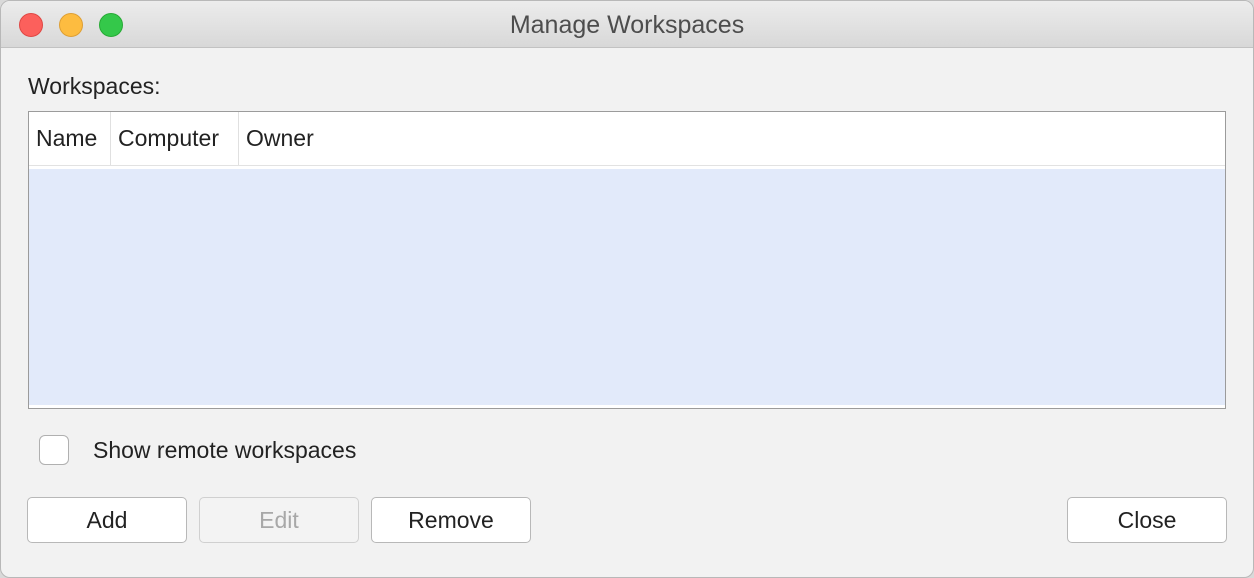 Image resolution: width=1254 pixels, height=578 pixels. I want to click on column-header-owner: Owner, so click(299, 138).